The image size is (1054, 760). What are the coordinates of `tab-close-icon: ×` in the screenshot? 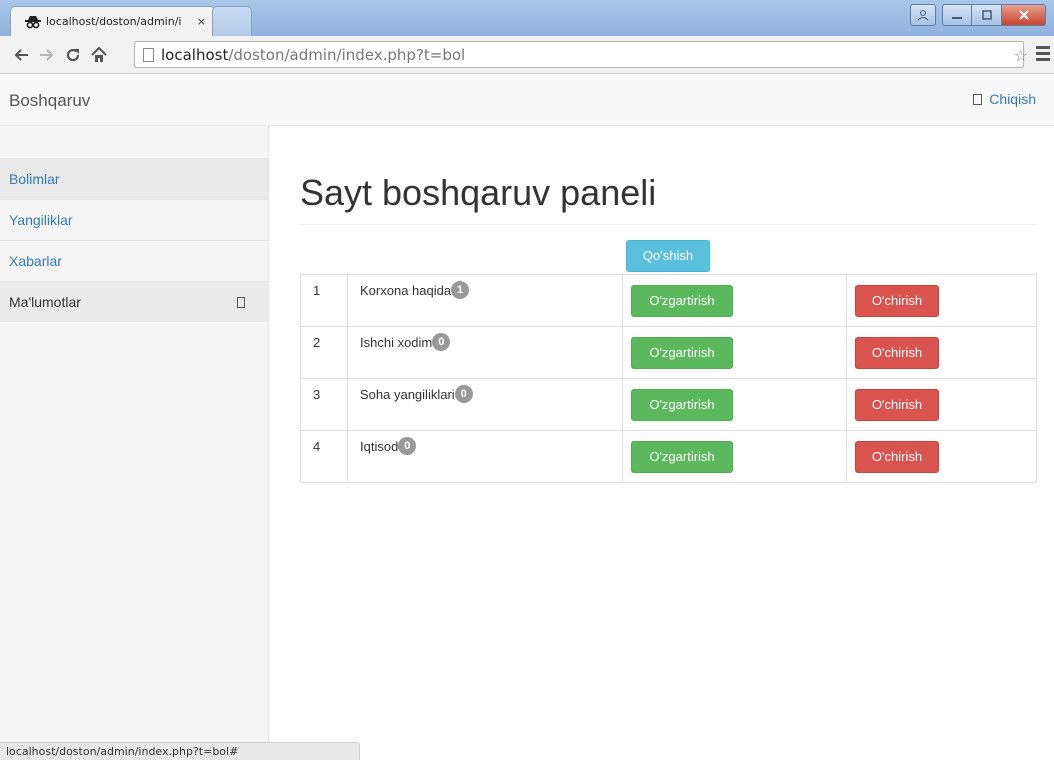 It's located at (201, 21).